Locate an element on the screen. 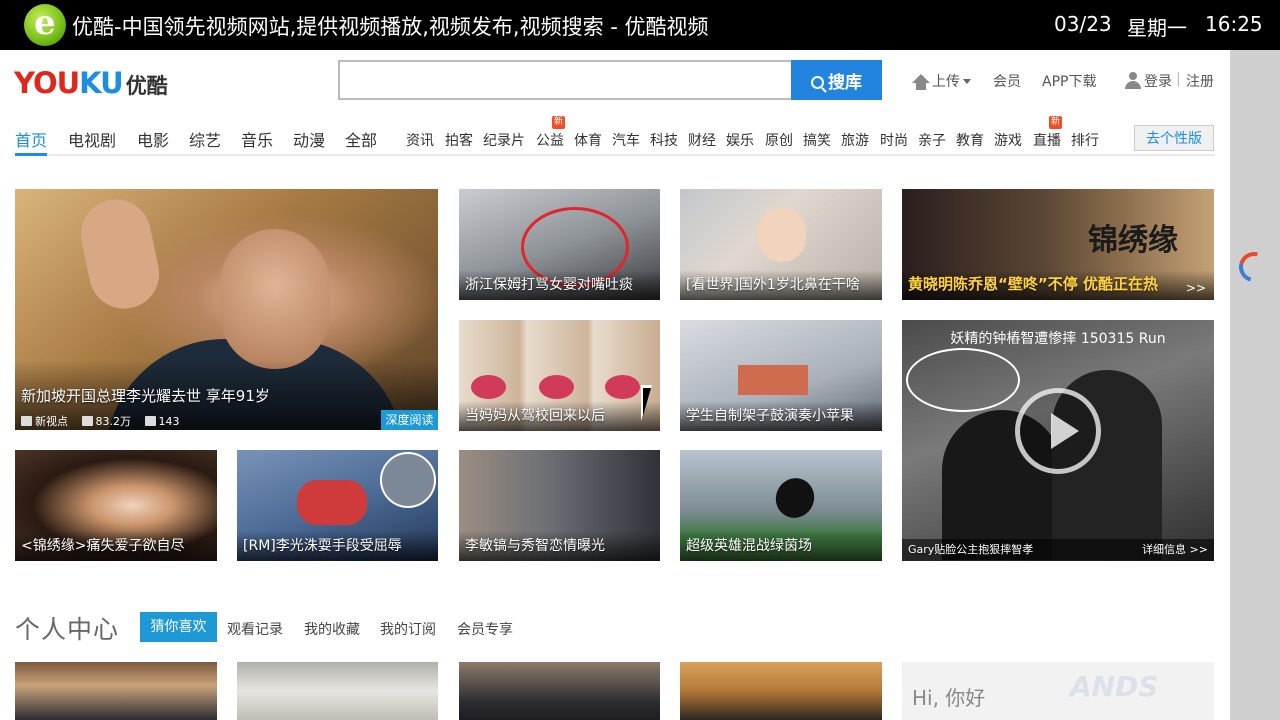 The image size is (1280, 720). nav-tab-movie: 电影 is located at coordinates (153, 139).